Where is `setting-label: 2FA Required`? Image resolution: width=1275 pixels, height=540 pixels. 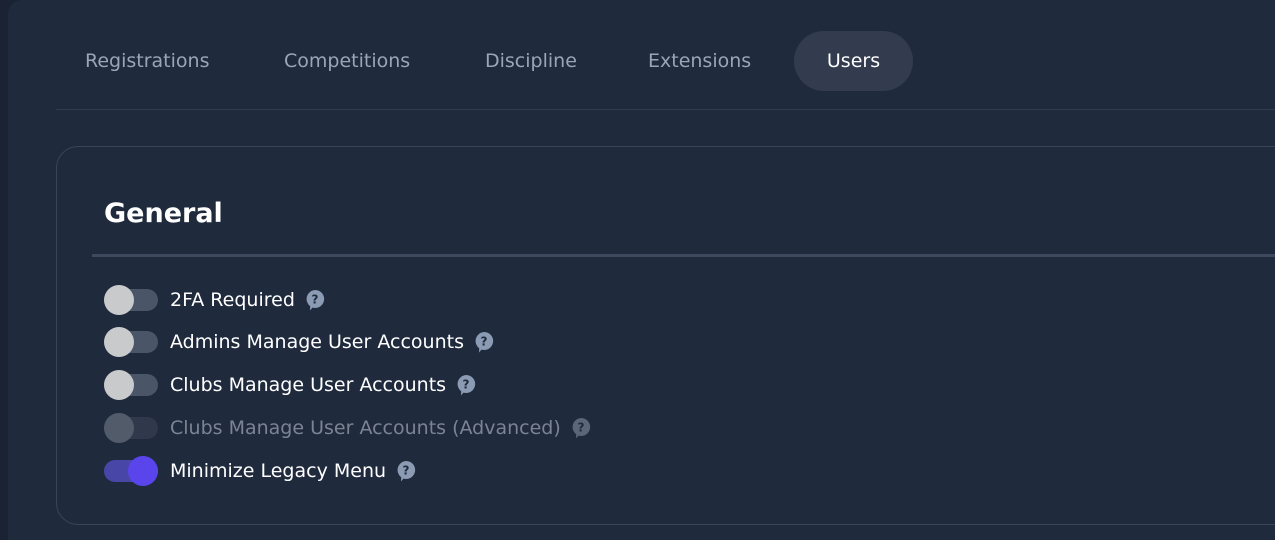 setting-label: 2FA Required is located at coordinates (232, 300).